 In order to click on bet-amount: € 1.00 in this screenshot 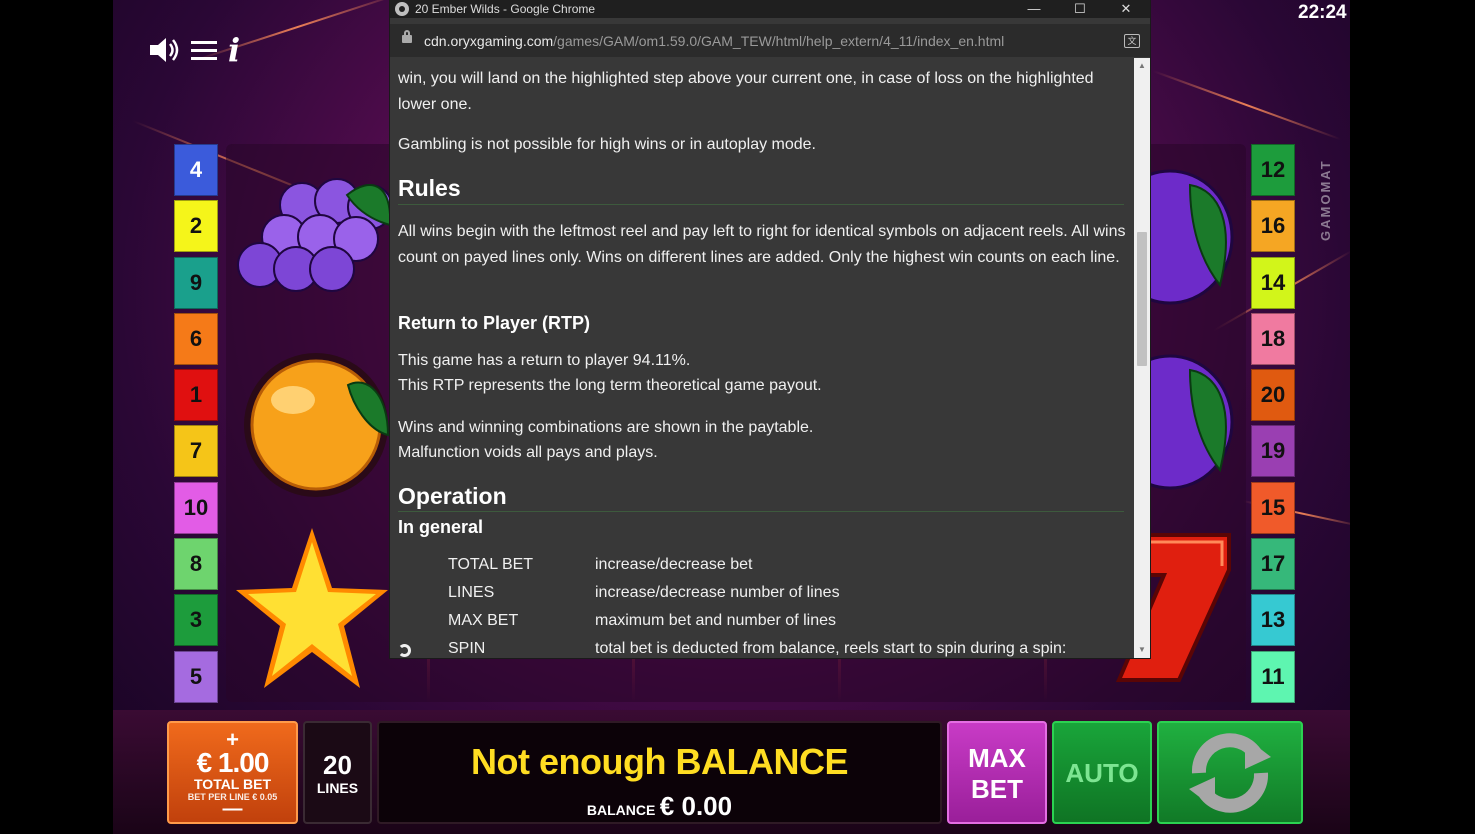, I will do `click(233, 762)`.